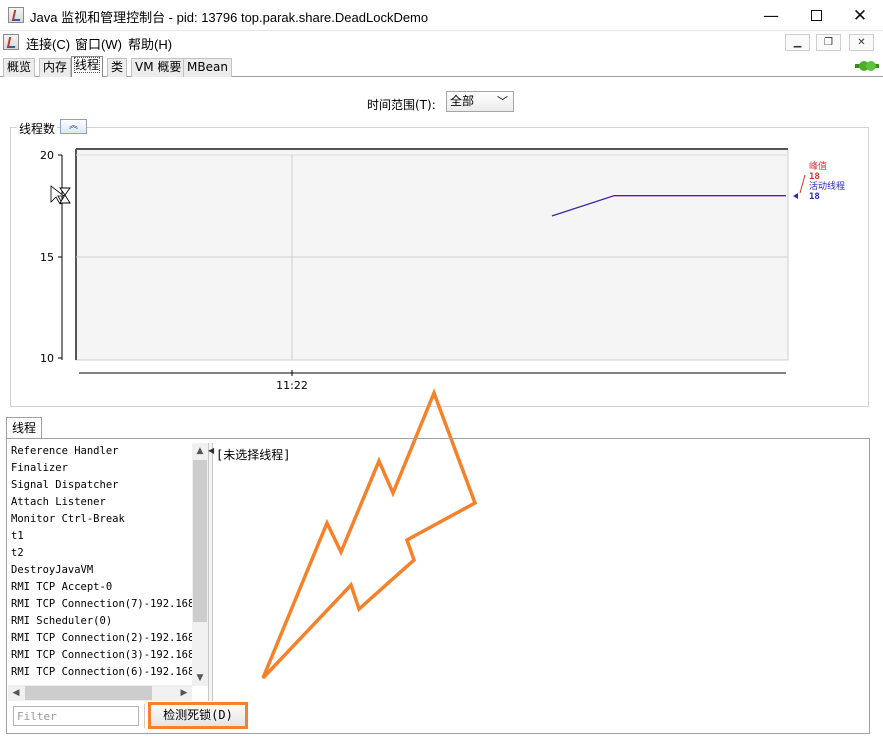  Describe the element at coordinates (827, 186) in the screenshot. I see `legend-live-name: 活动线程` at that location.